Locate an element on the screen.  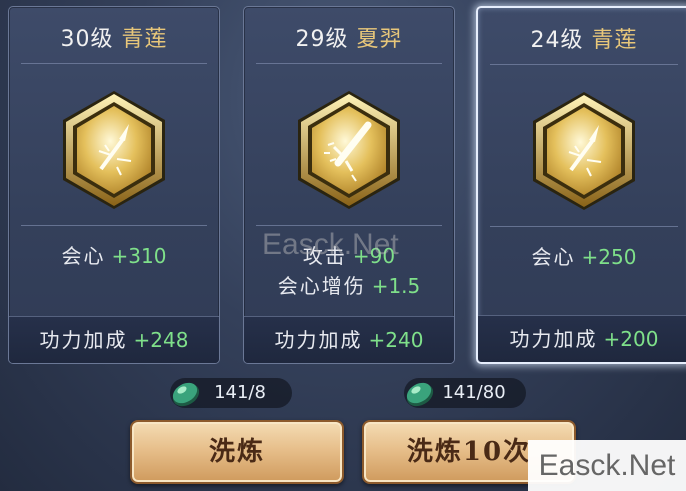
refine-cost: 141/8 is located at coordinates (231, 393).